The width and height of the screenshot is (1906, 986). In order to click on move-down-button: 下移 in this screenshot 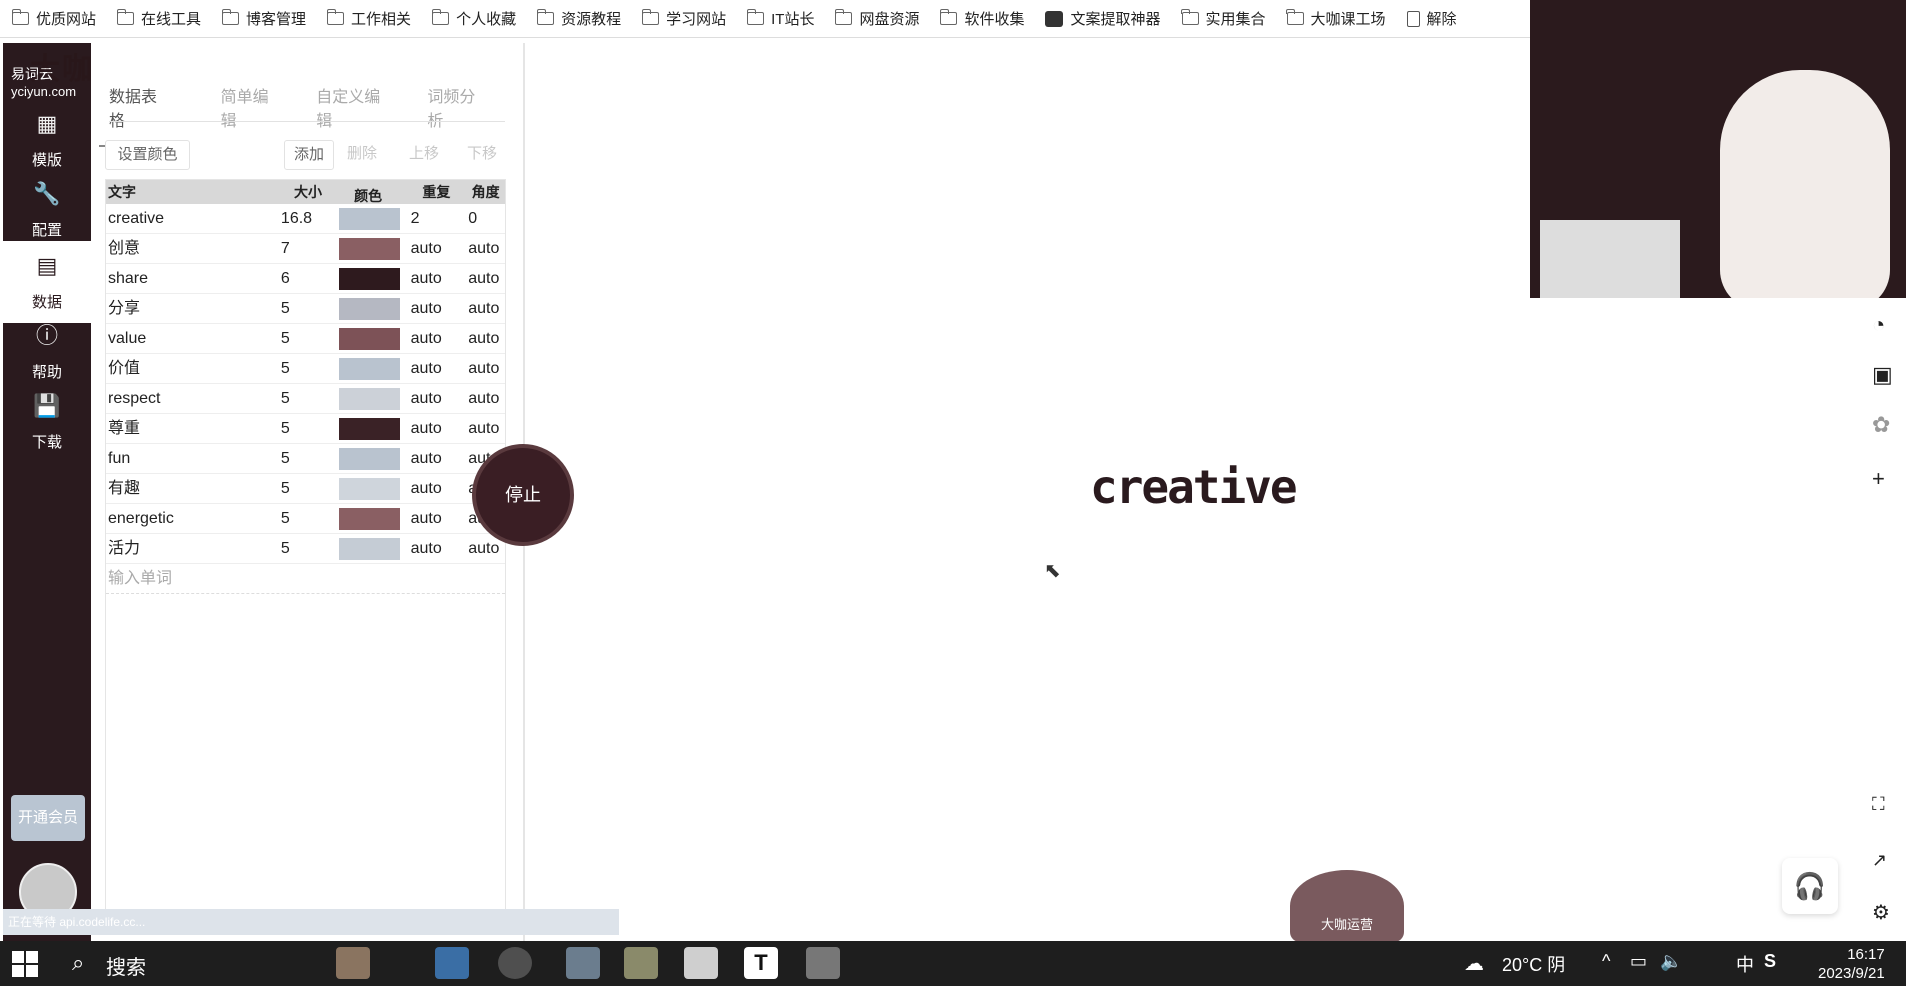, I will do `click(482, 155)`.